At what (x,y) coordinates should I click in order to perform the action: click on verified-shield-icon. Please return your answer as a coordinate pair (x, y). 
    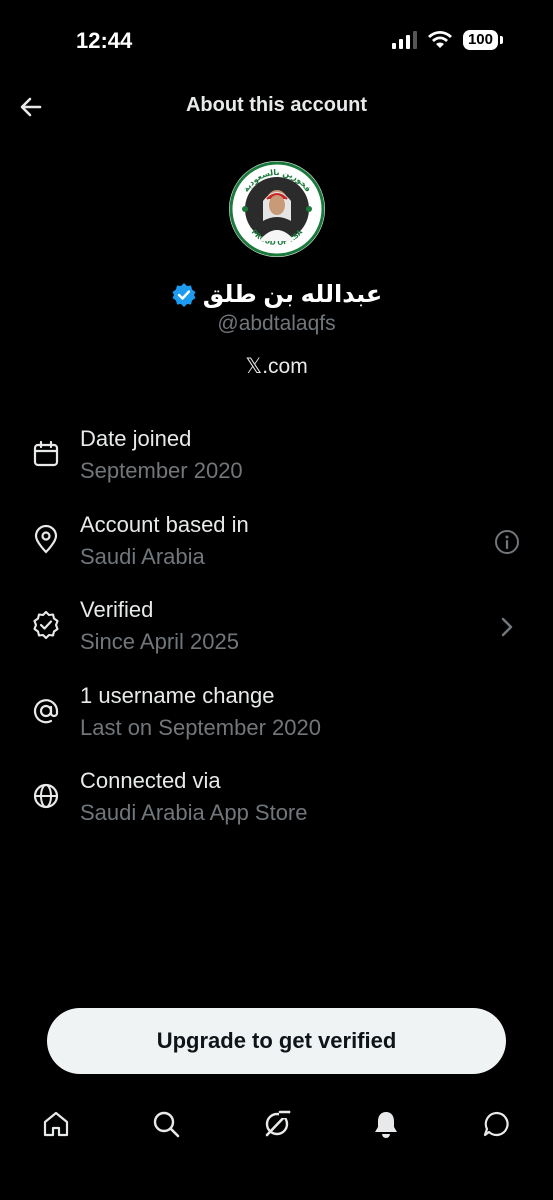
    Looking at the image, I should click on (46, 625).